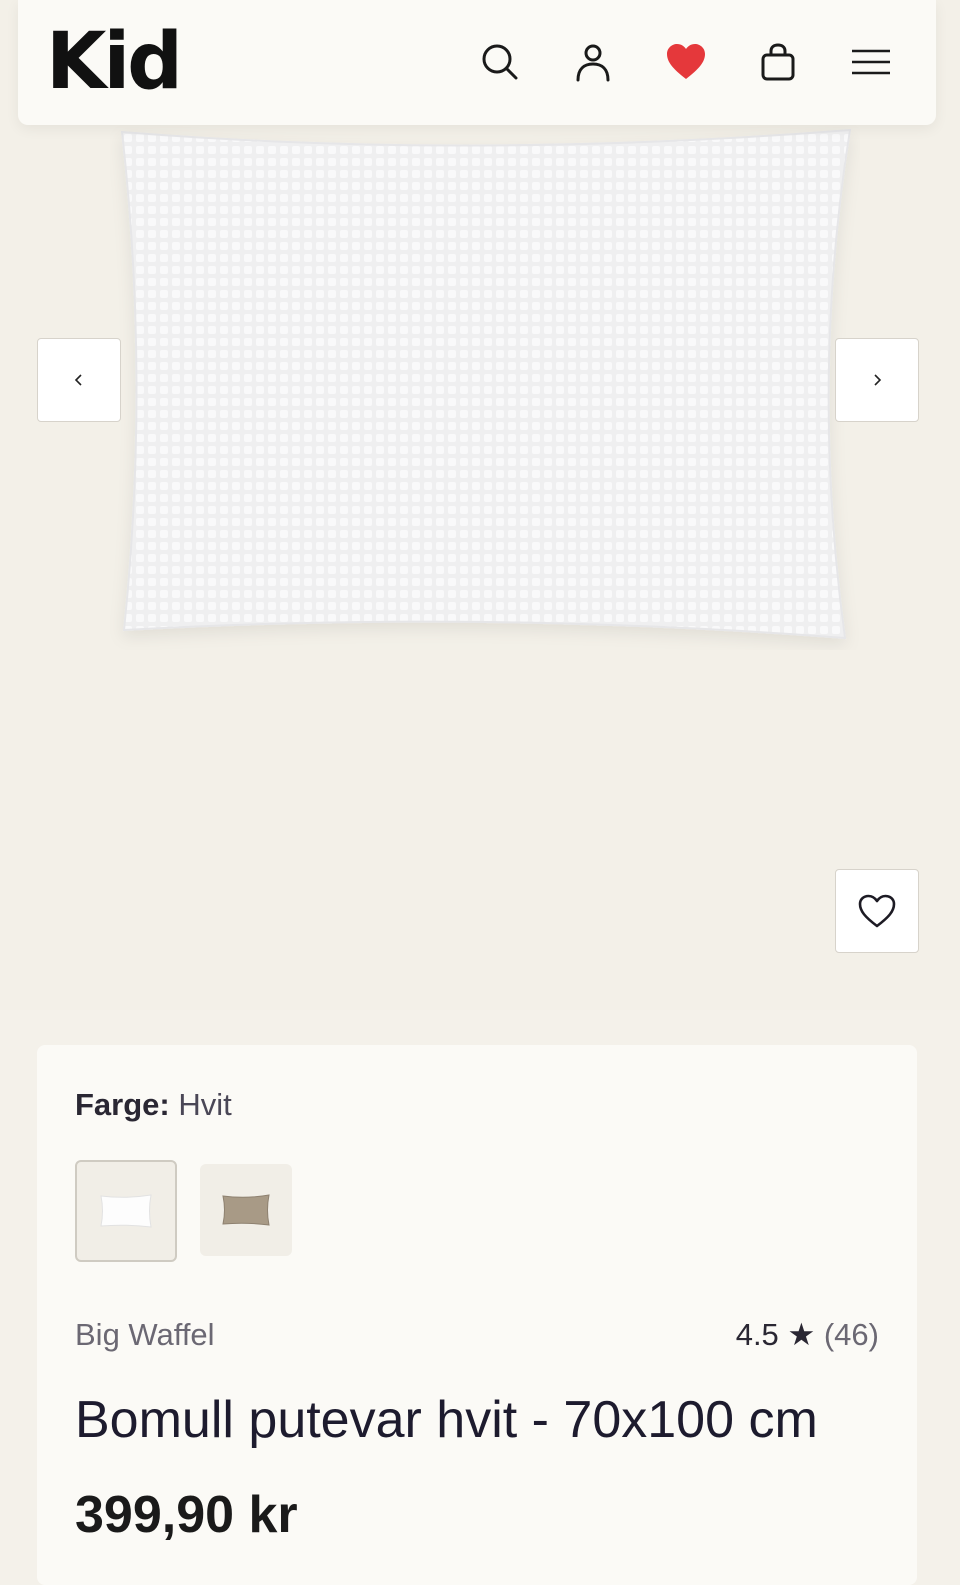 The width and height of the screenshot is (960, 1585). I want to click on color-swatch-white, so click(126, 1211).